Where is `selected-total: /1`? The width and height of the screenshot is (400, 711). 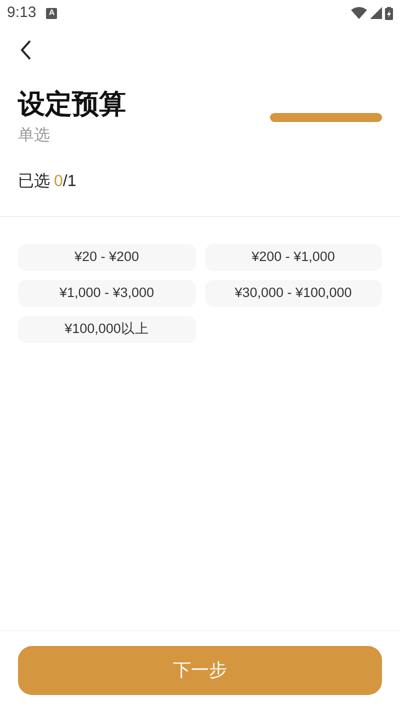
selected-total: /1 is located at coordinates (69, 182).